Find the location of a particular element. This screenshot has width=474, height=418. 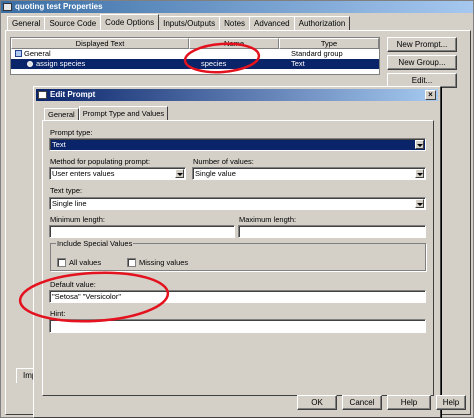

number-of-values-label: Number of values: is located at coordinates (223, 161).